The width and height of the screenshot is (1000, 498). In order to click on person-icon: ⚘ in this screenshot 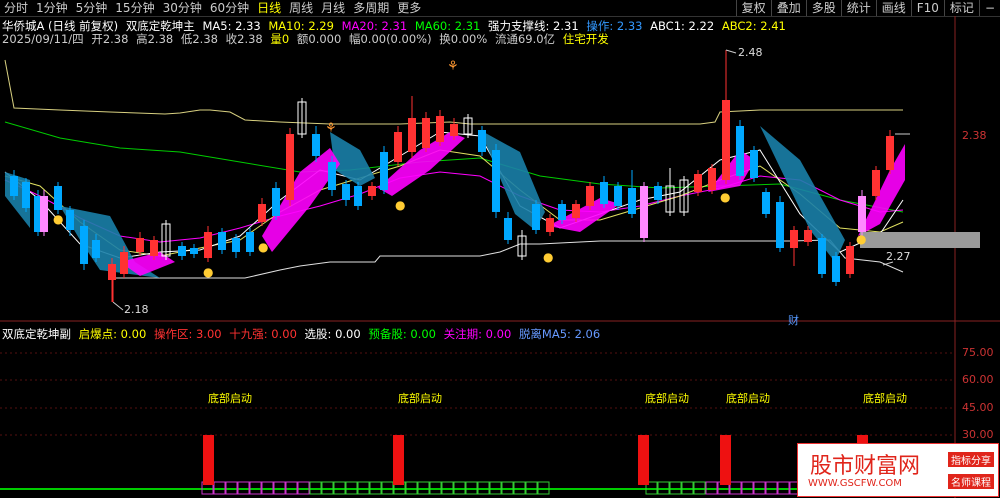, I will do `click(453, 66)`.